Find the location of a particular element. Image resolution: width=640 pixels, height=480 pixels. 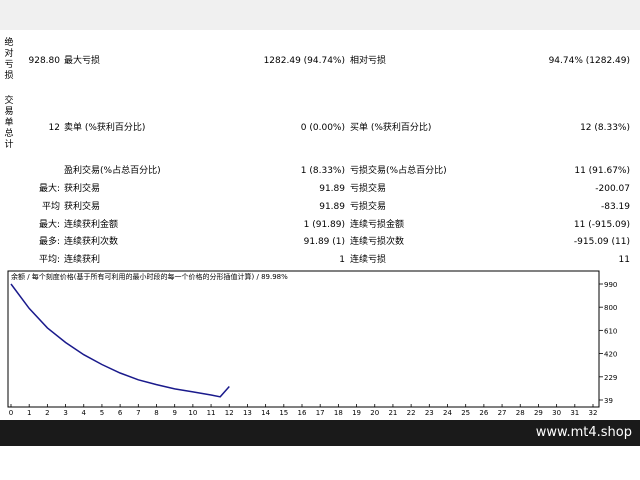

x-tick-label: 30 is located at coordinates (556, 413).